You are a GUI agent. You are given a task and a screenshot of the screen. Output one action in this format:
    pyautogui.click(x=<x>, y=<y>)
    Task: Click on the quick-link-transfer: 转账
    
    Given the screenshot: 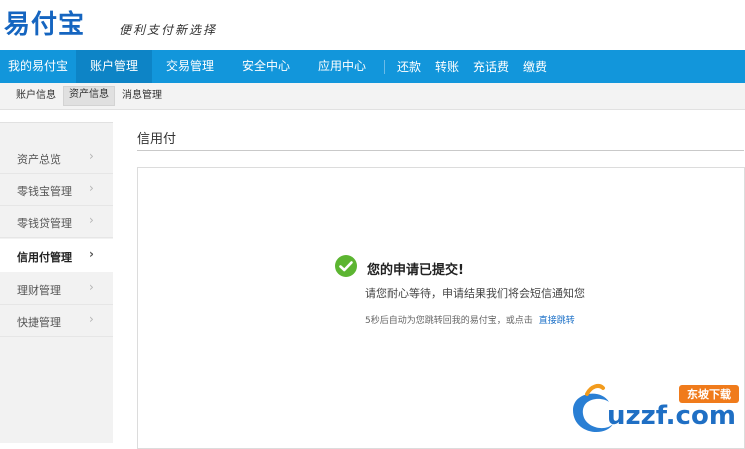 What is the action you would take?
    pyautogui.click(x=447, y=66)
    